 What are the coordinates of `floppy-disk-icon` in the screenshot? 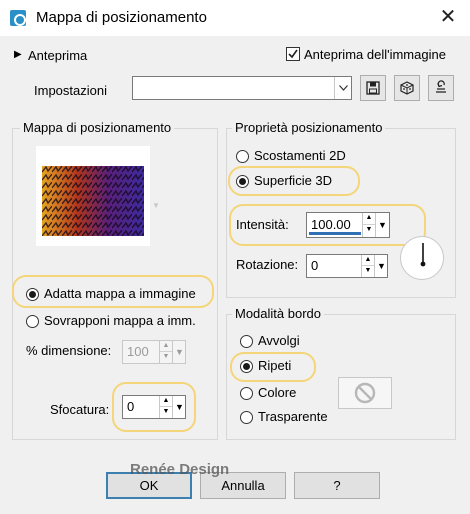 It's located at (373, 88).